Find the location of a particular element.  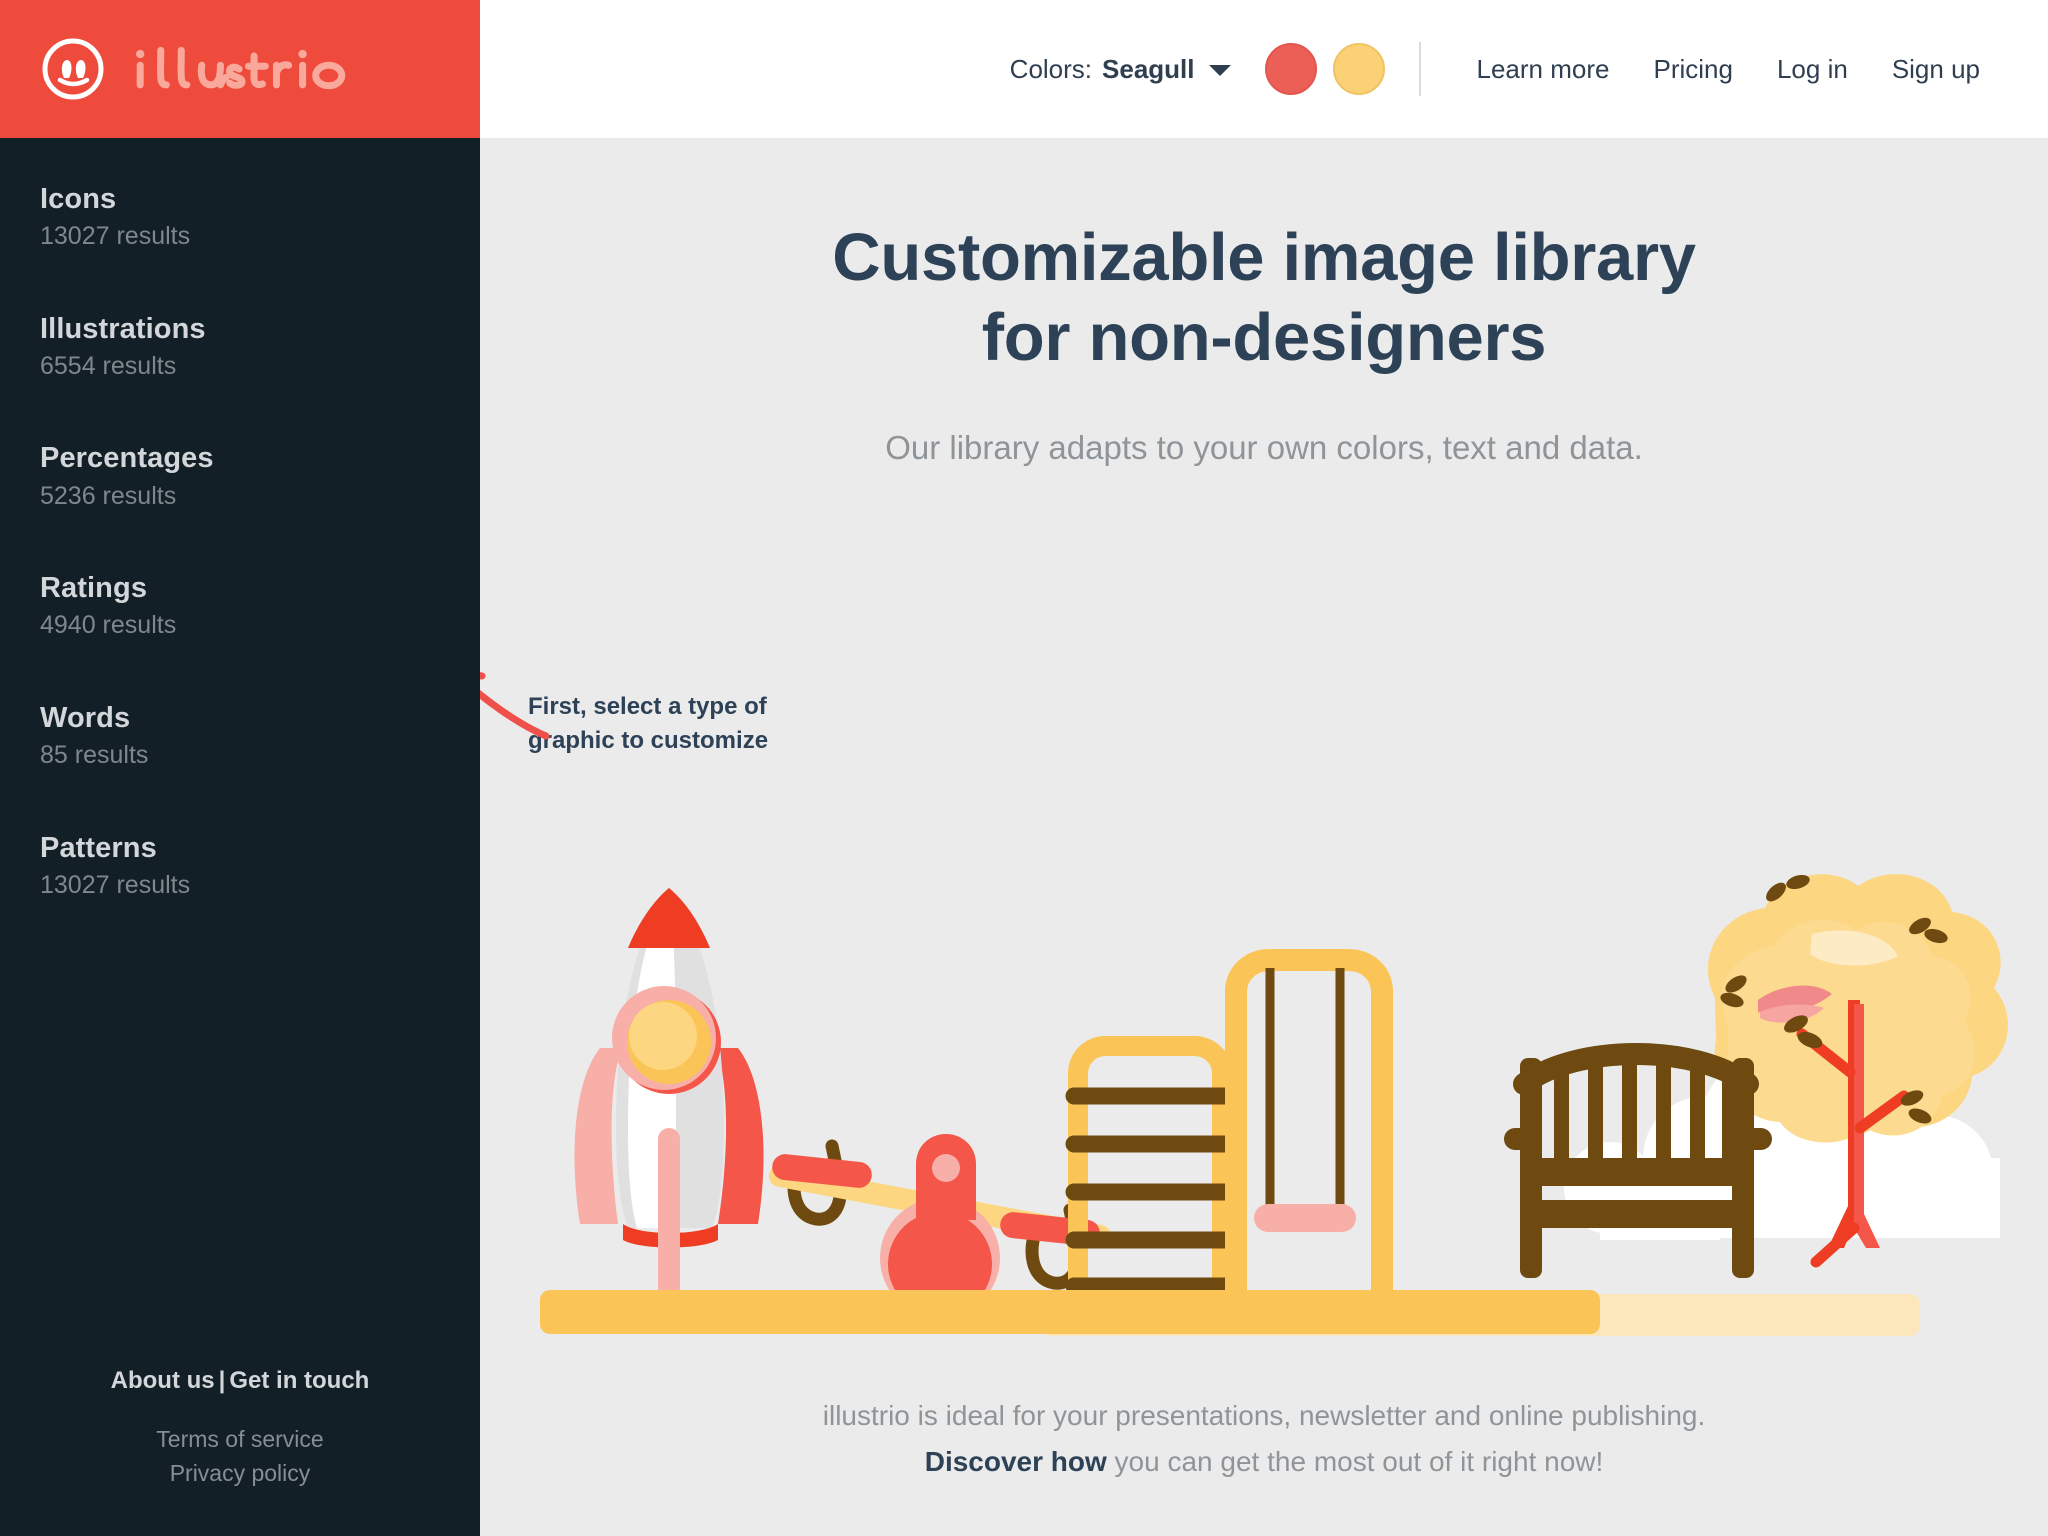

annotation-line-1: First, select a type of is located at coordinates (647, 706).